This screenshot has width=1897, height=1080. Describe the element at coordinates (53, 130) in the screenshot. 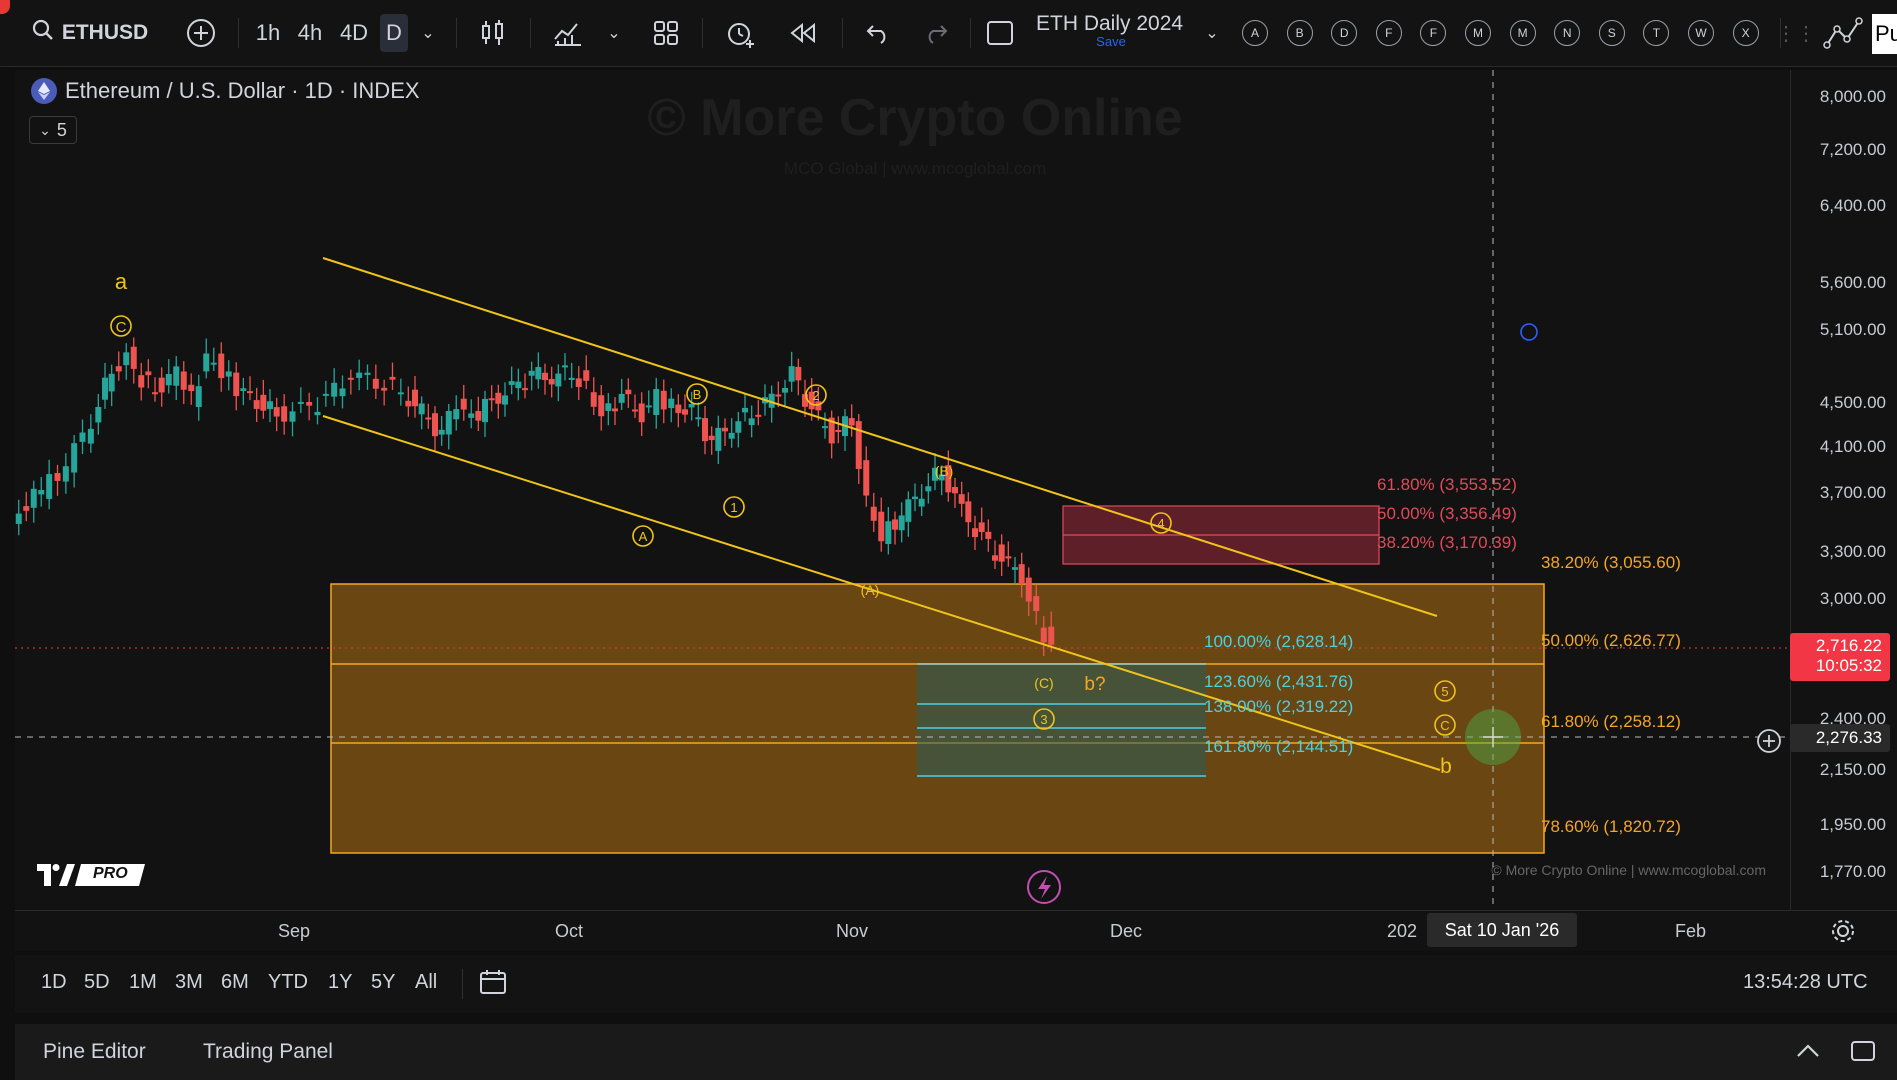

I see `indicators-toggle: ⌄ 5` at that location.